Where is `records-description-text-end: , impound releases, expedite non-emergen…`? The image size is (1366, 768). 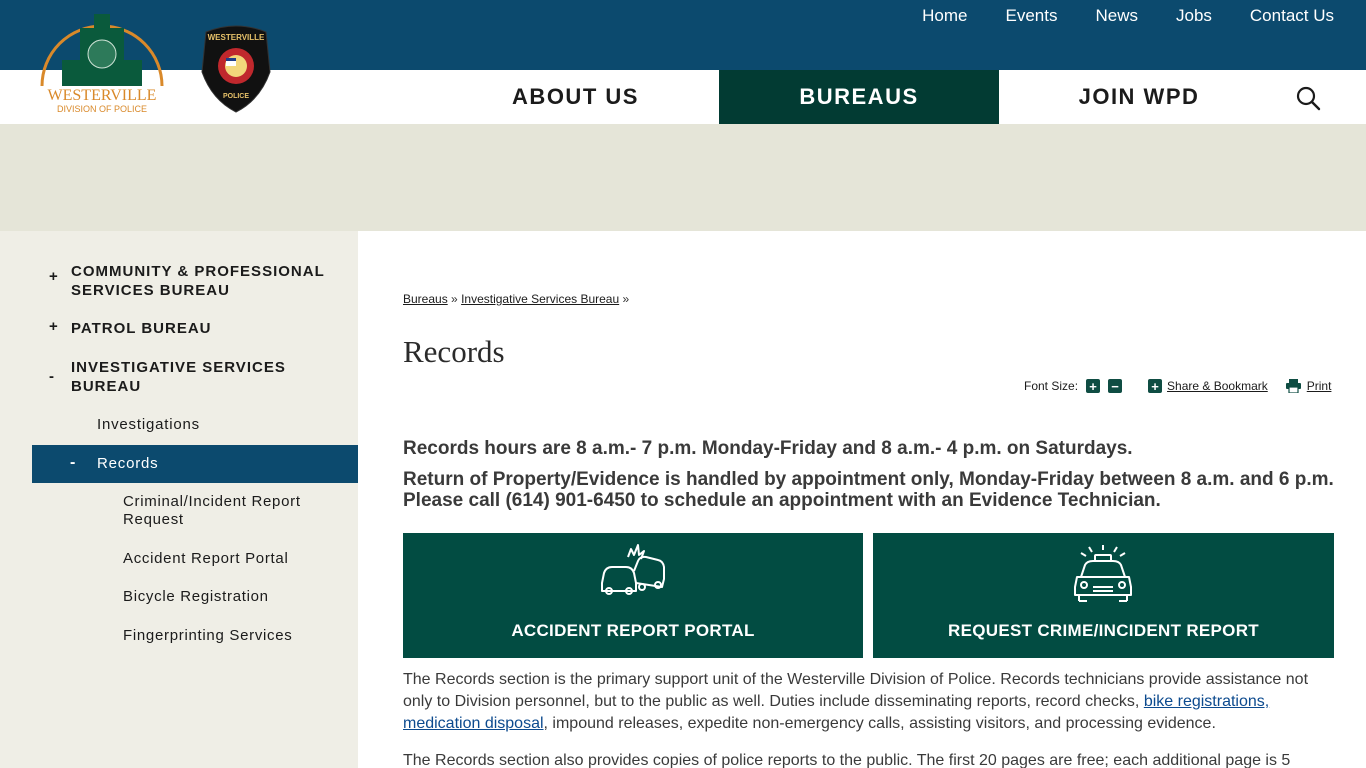 records-description-text-end: , impound releases, expedite non-emergen… is located at coordinates (879, 723).